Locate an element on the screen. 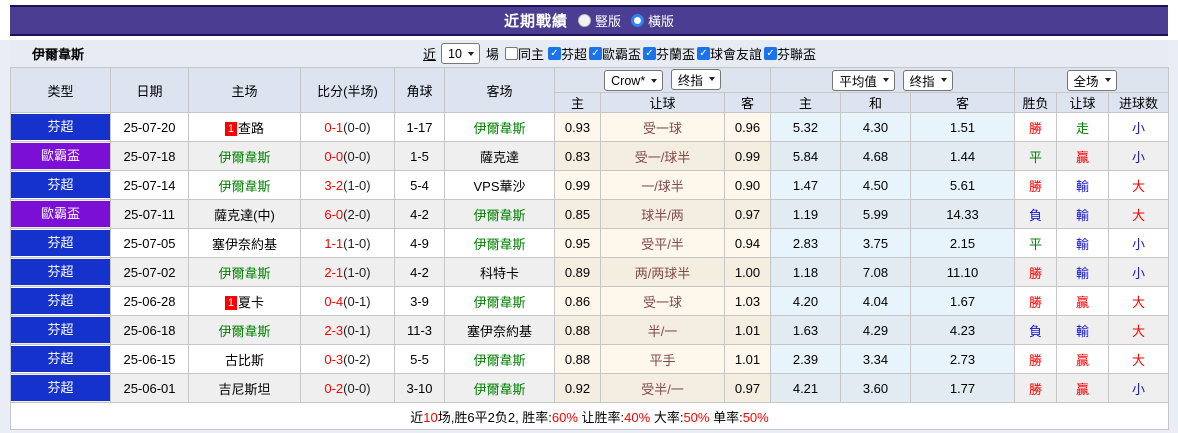 Image resolution: width=1178 pixels, height=433 pixels. scope-select: 全场 is located at coordinates (1091, 80).